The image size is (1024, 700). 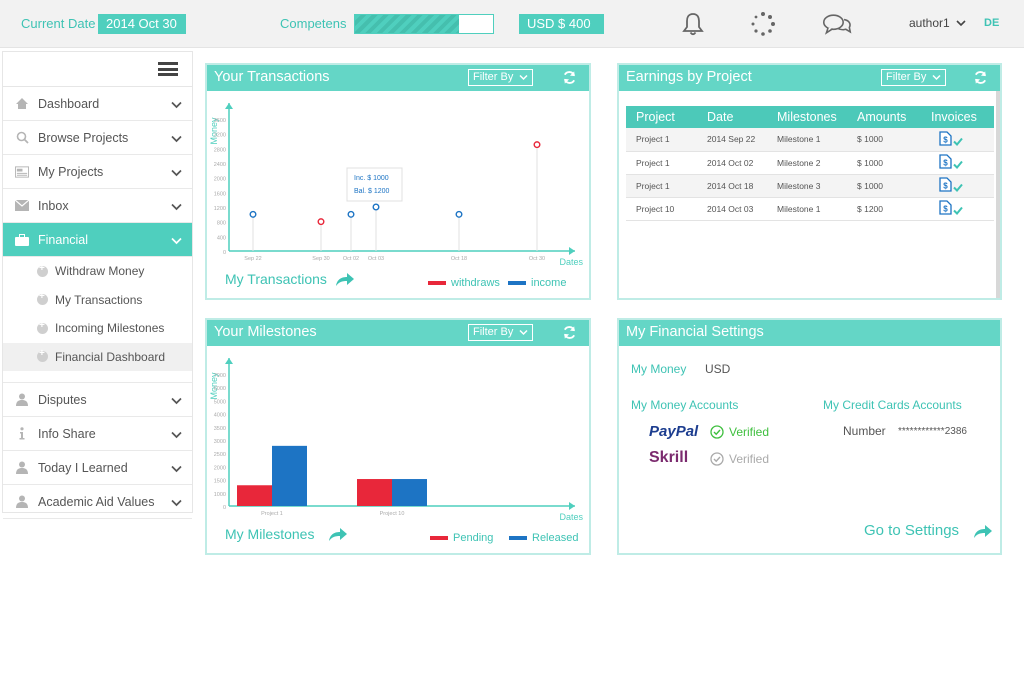 I want to click on scrollbar, so click(x=998, y=194).